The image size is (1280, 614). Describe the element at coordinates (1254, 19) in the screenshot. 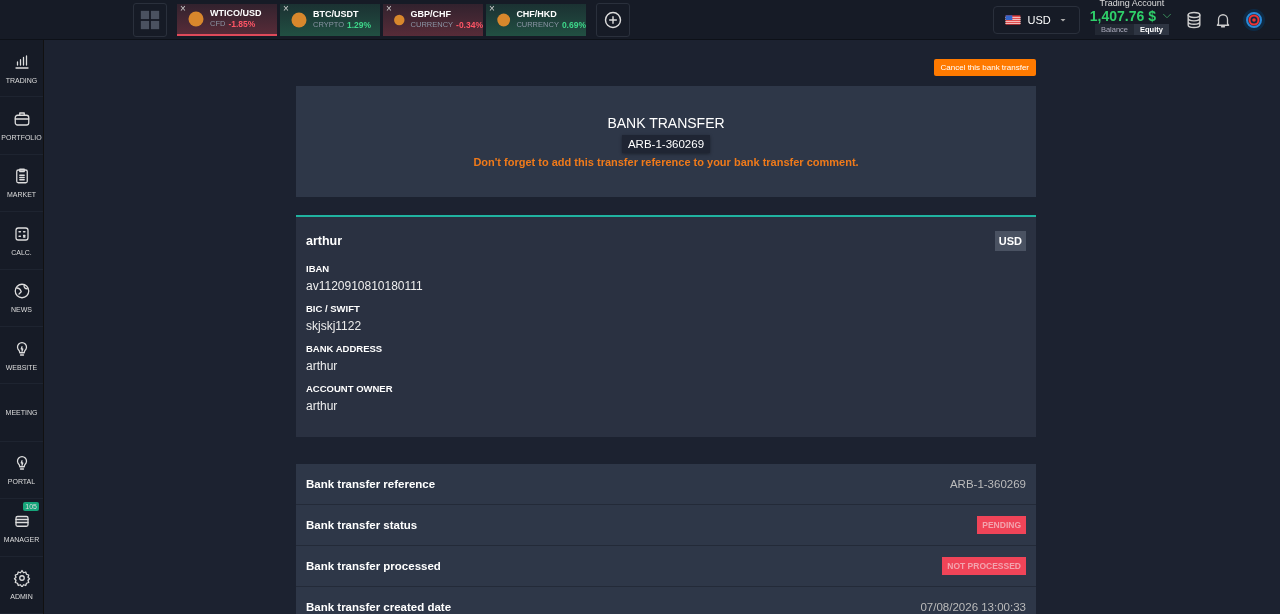

I see `target-icon` at that location.